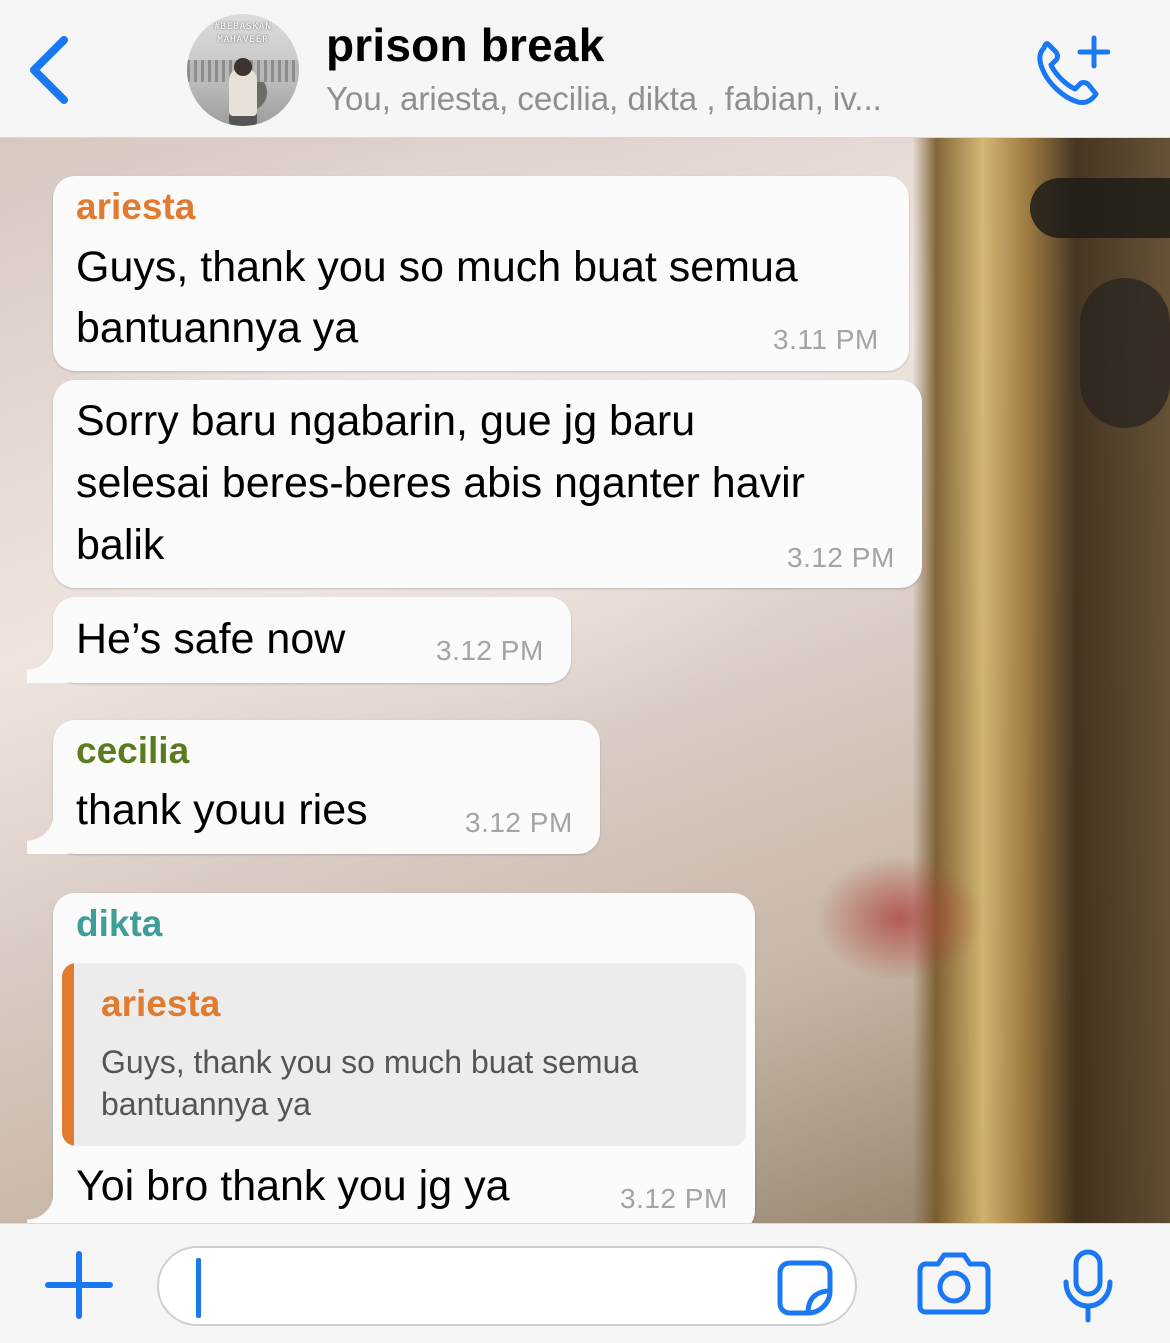  I want to click on message-text-line: balik, so click(120, 545).